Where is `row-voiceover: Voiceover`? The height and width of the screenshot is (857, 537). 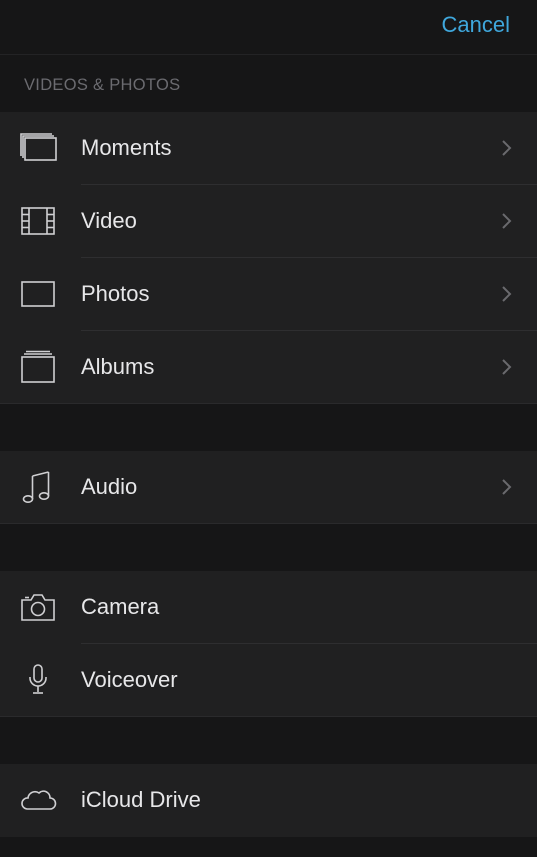
row-voiceover: Voiceover is located at coordinates (268, 680).